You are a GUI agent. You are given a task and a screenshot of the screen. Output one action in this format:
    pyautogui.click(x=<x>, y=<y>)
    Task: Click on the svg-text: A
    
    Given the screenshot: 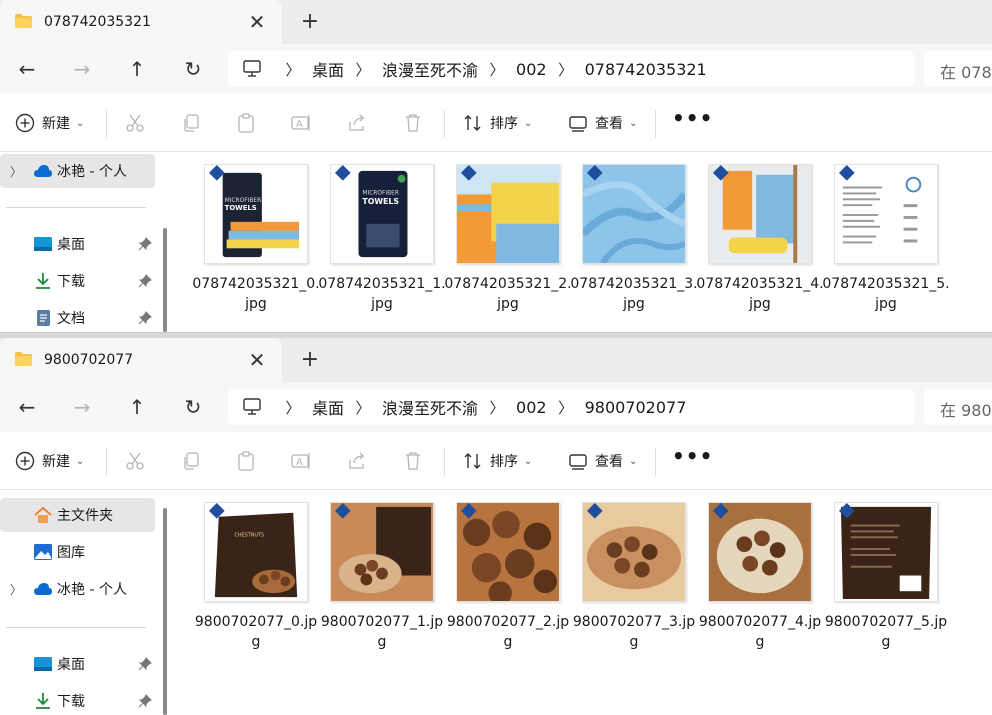 What is the action you would take?
    pyautogui.click(x=299, y=462)
    